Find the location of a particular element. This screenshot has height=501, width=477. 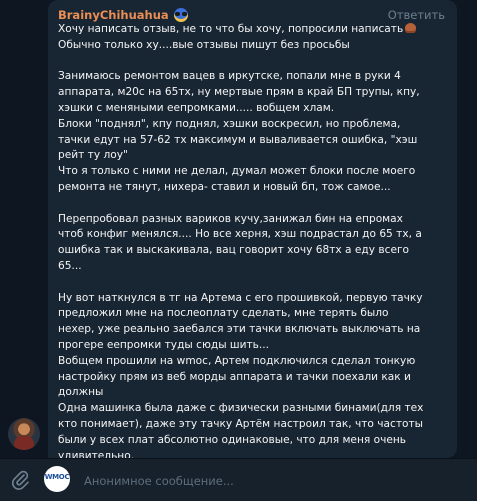

channel-avatar-logo: WMOC is located at coordinates (57, 477).